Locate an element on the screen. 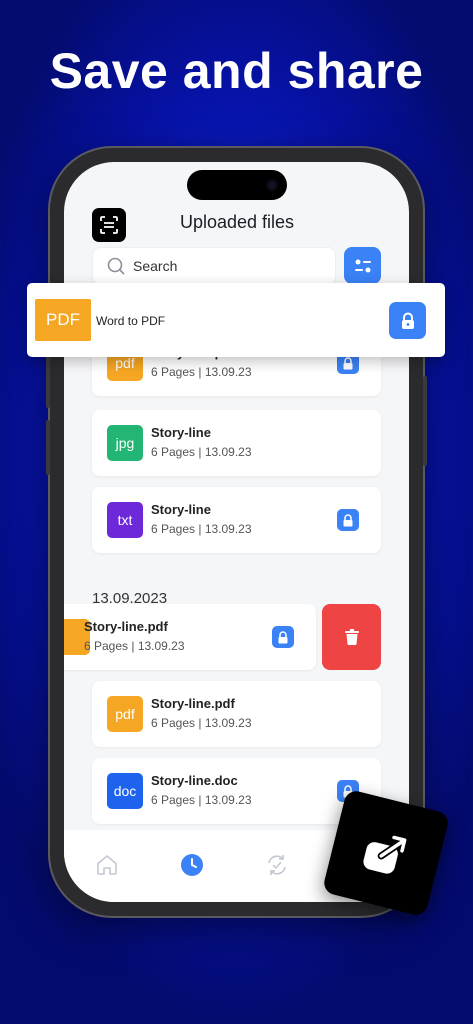 The image size is (473, 1024). tab-home is located at coordinates (107, 865).